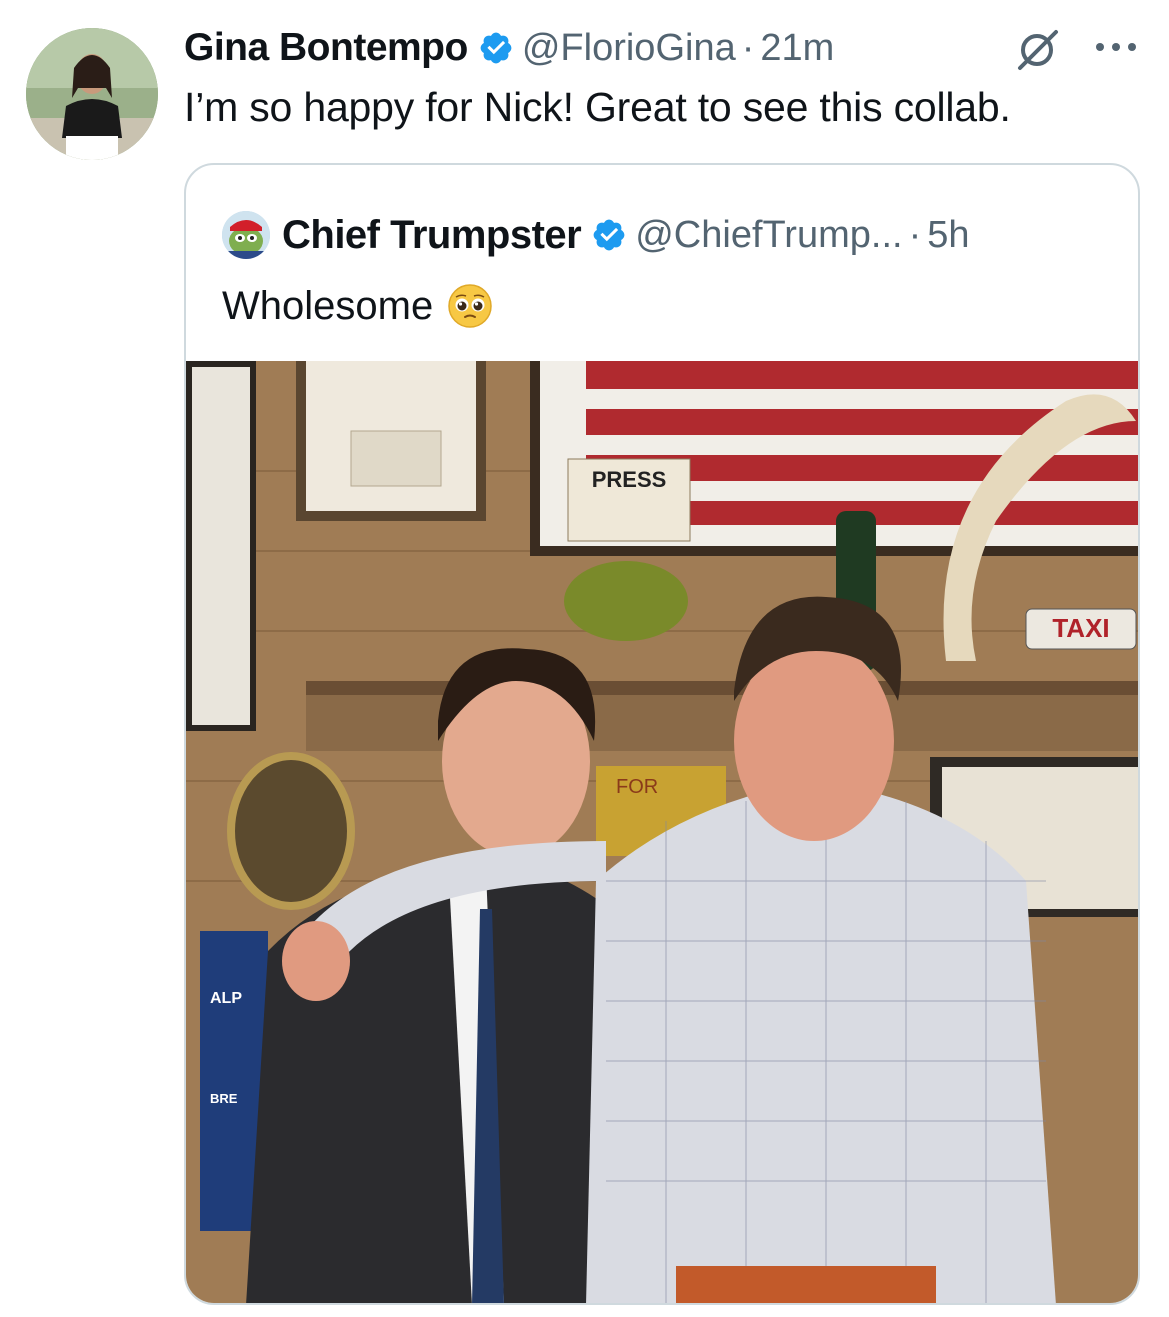  I want to click on pleading-face-emoji, so click(470, 306).